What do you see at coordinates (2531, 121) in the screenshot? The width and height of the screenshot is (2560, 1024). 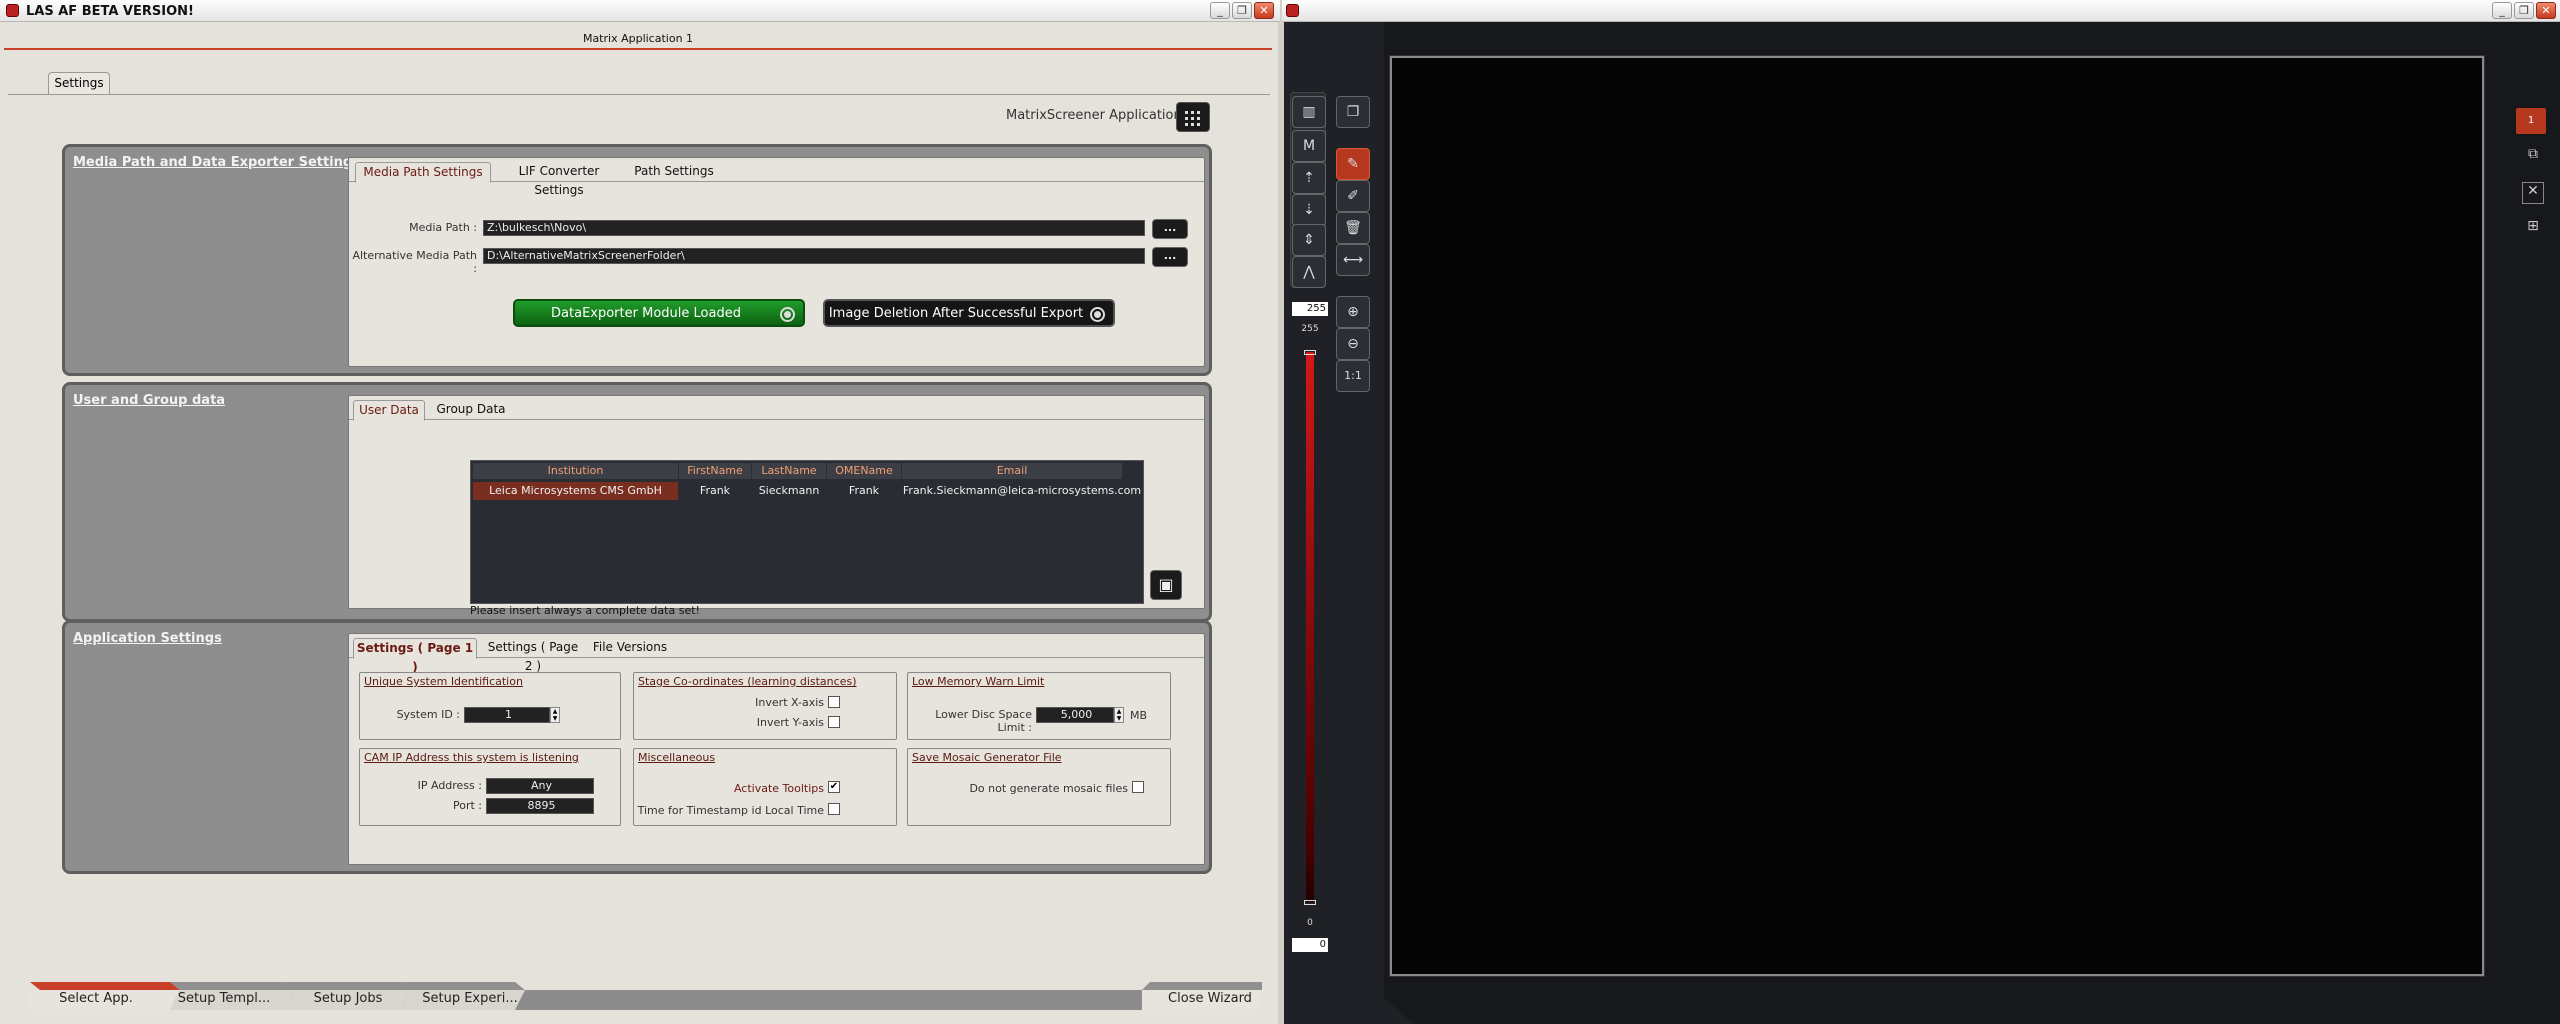 I see `page-badge: 1` at bounding box center [2531, 121].